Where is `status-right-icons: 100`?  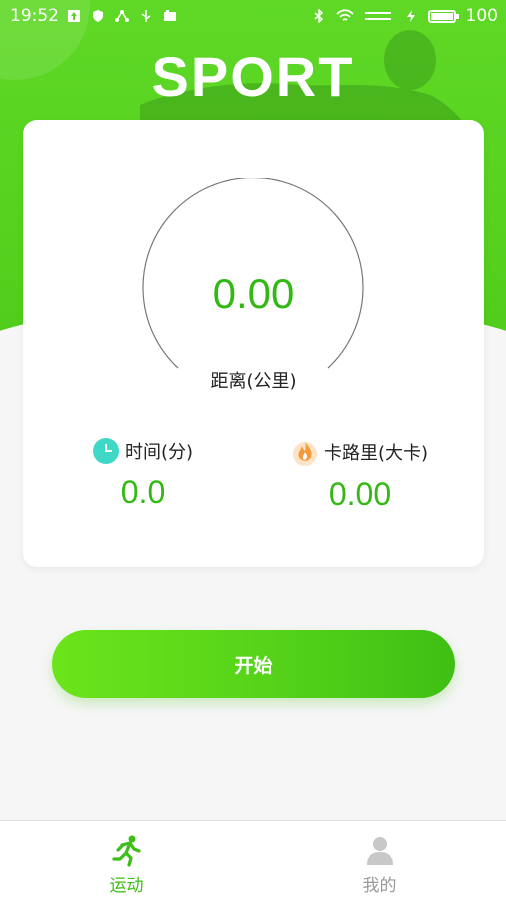 status-right-icons: 100 is located at coordinates (405, 16).